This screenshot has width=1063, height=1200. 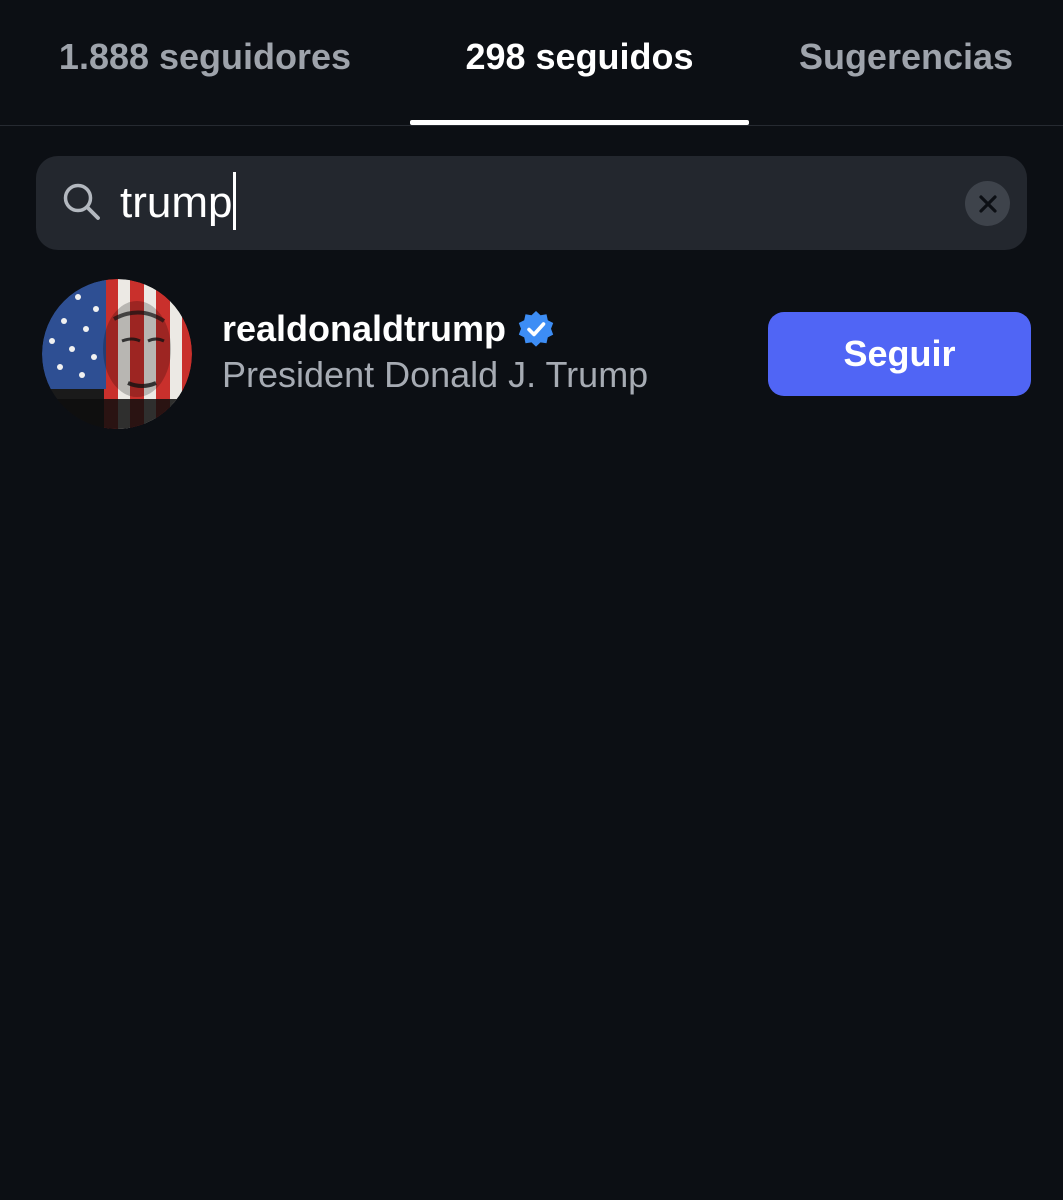 I want to click on search-icon, so click(x=81, y=201).